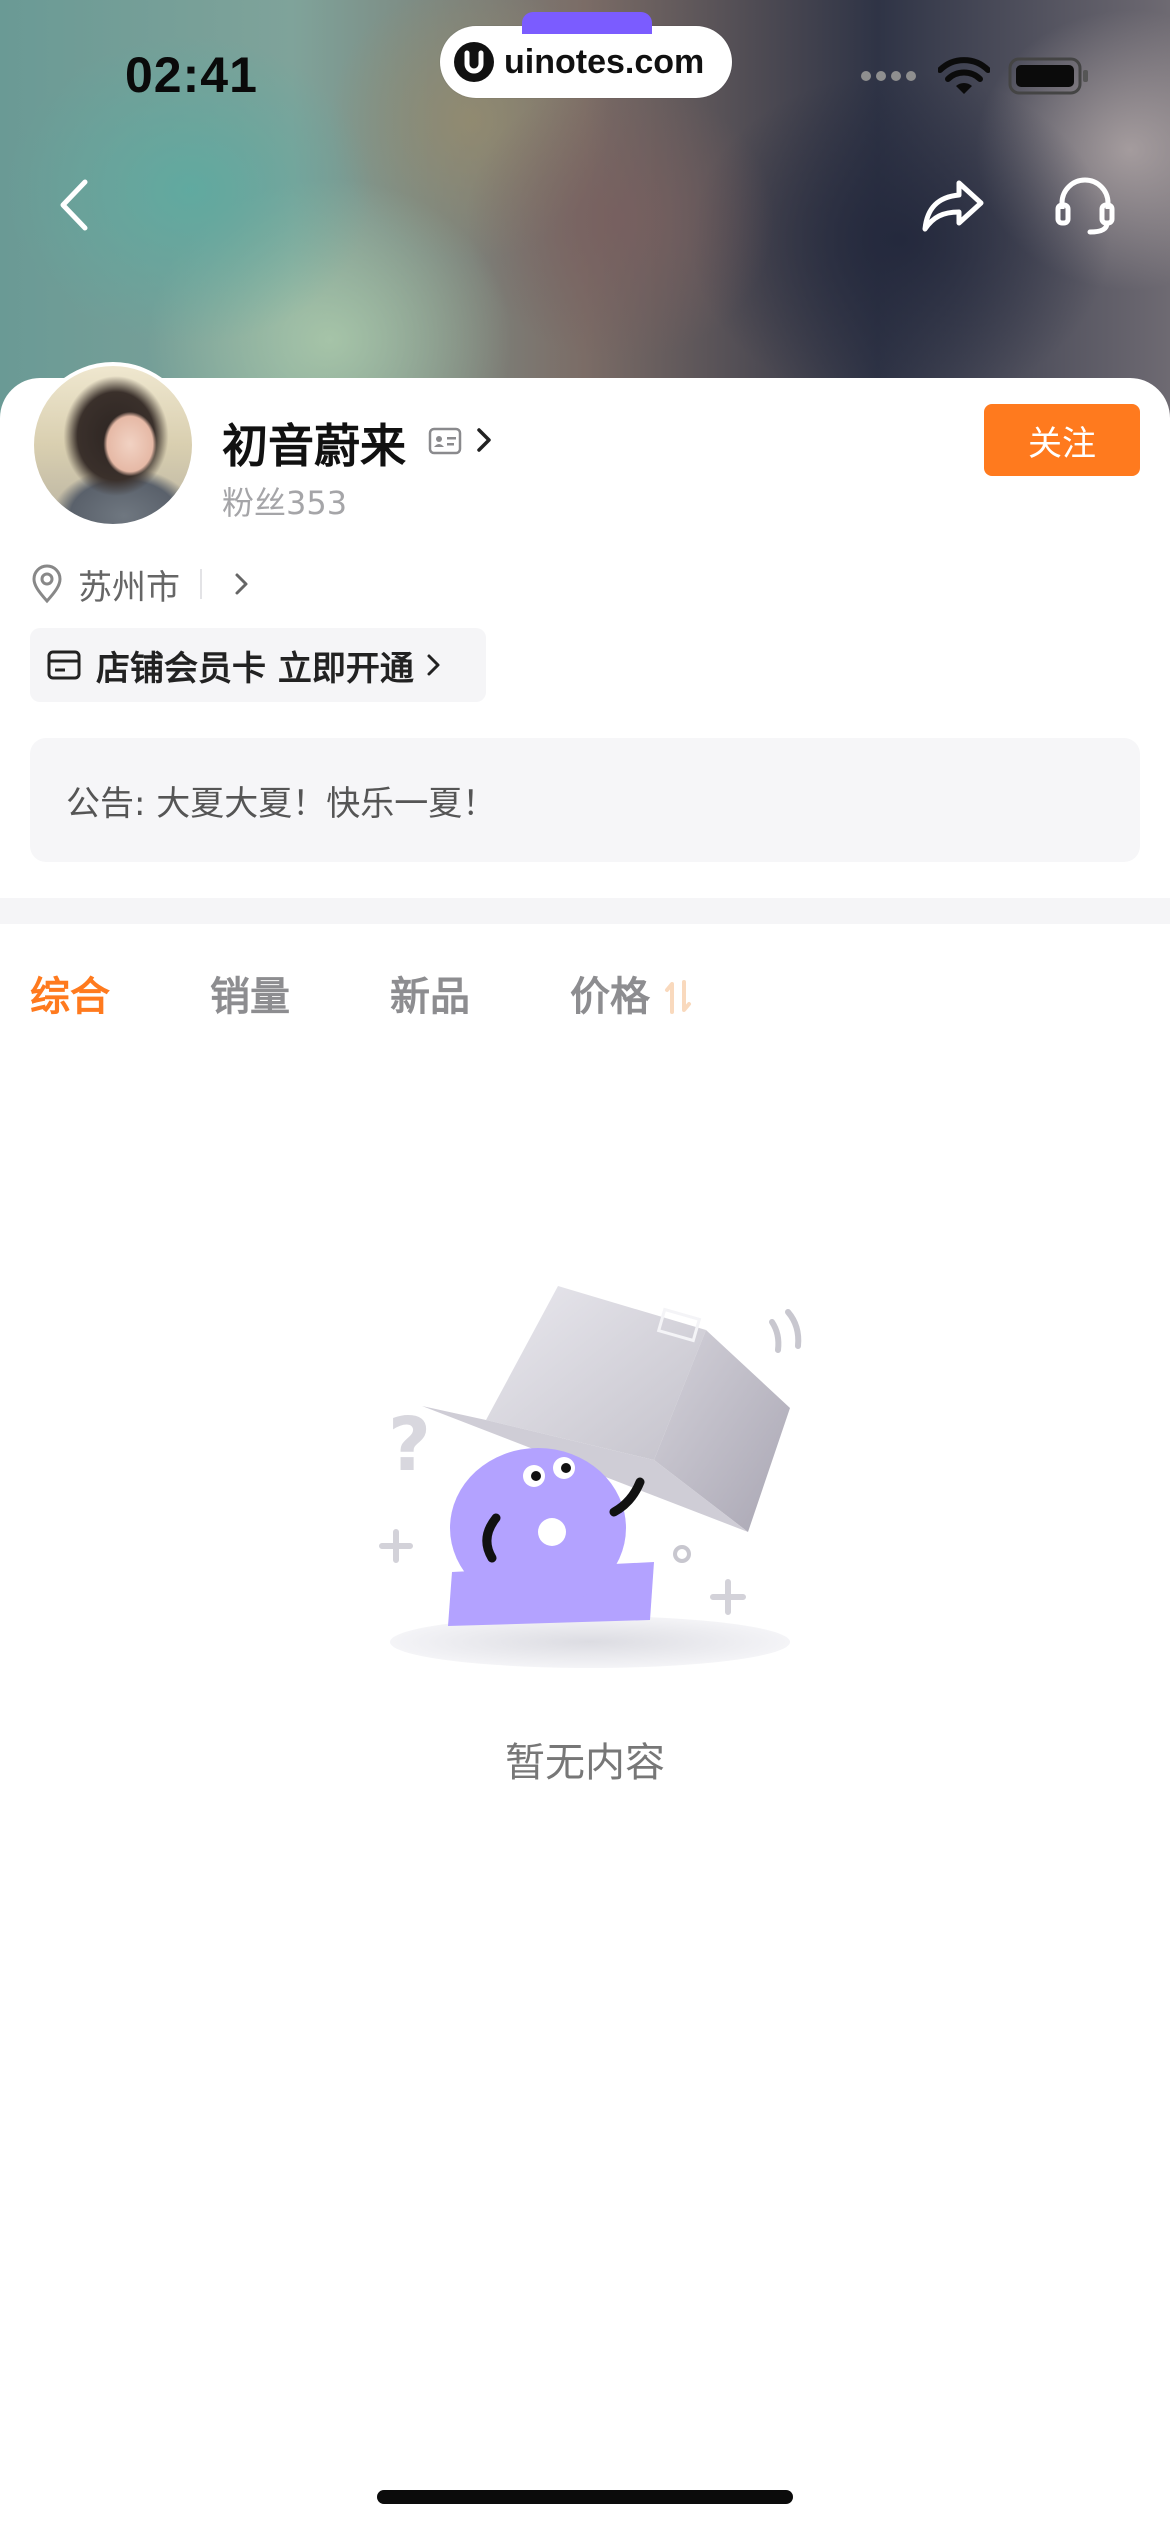 This screenshot has height=2532, width=1170. I want to click on headset-icon, so click(1085, 206).